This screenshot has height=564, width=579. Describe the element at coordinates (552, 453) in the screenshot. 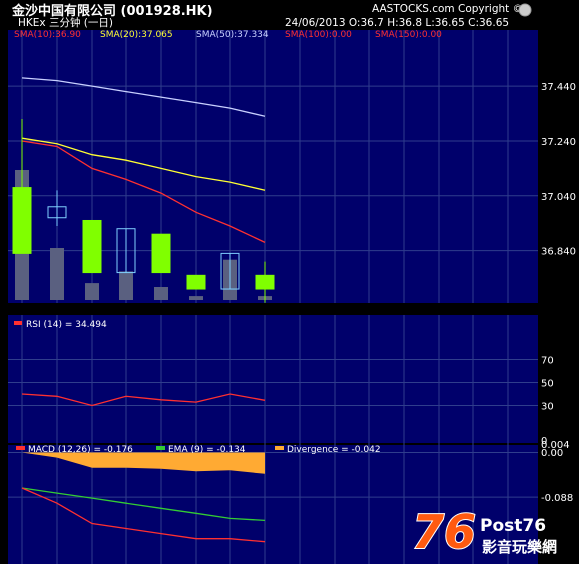

I see `macd-tick-label: 0.00` at that location.